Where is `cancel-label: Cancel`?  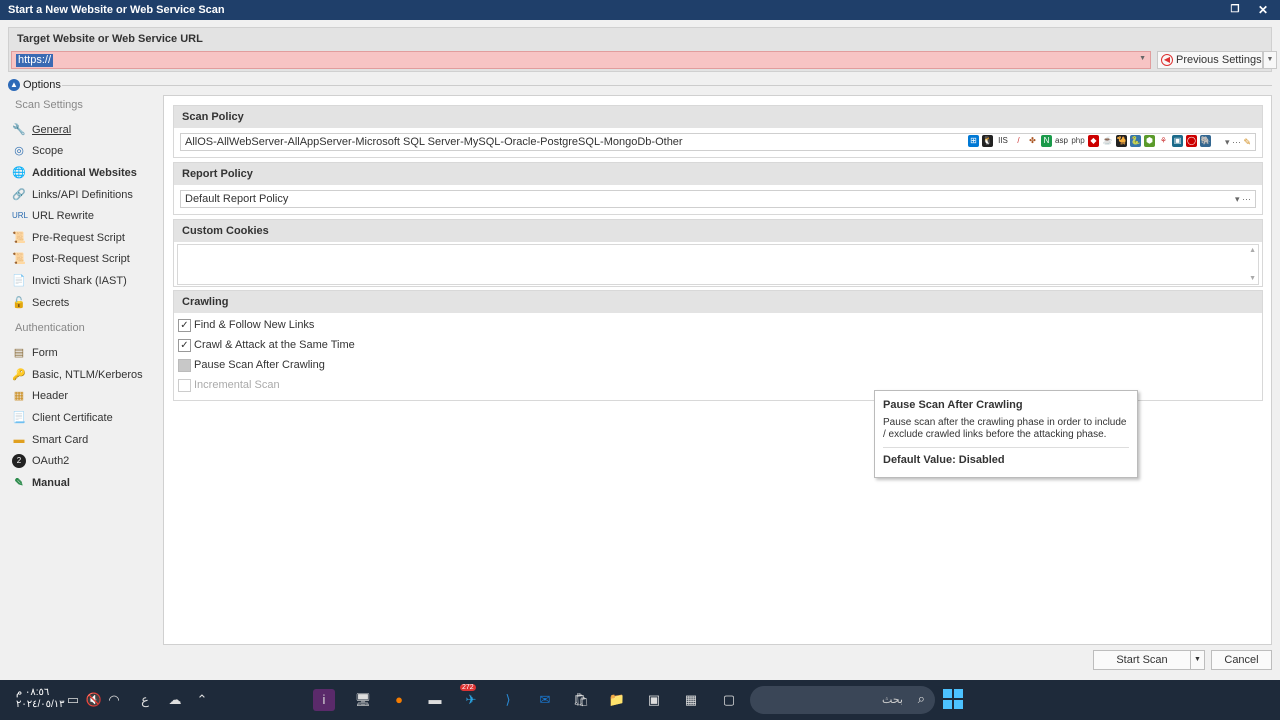 cancel-label: Cancel is located at coordinates (1241, 660).